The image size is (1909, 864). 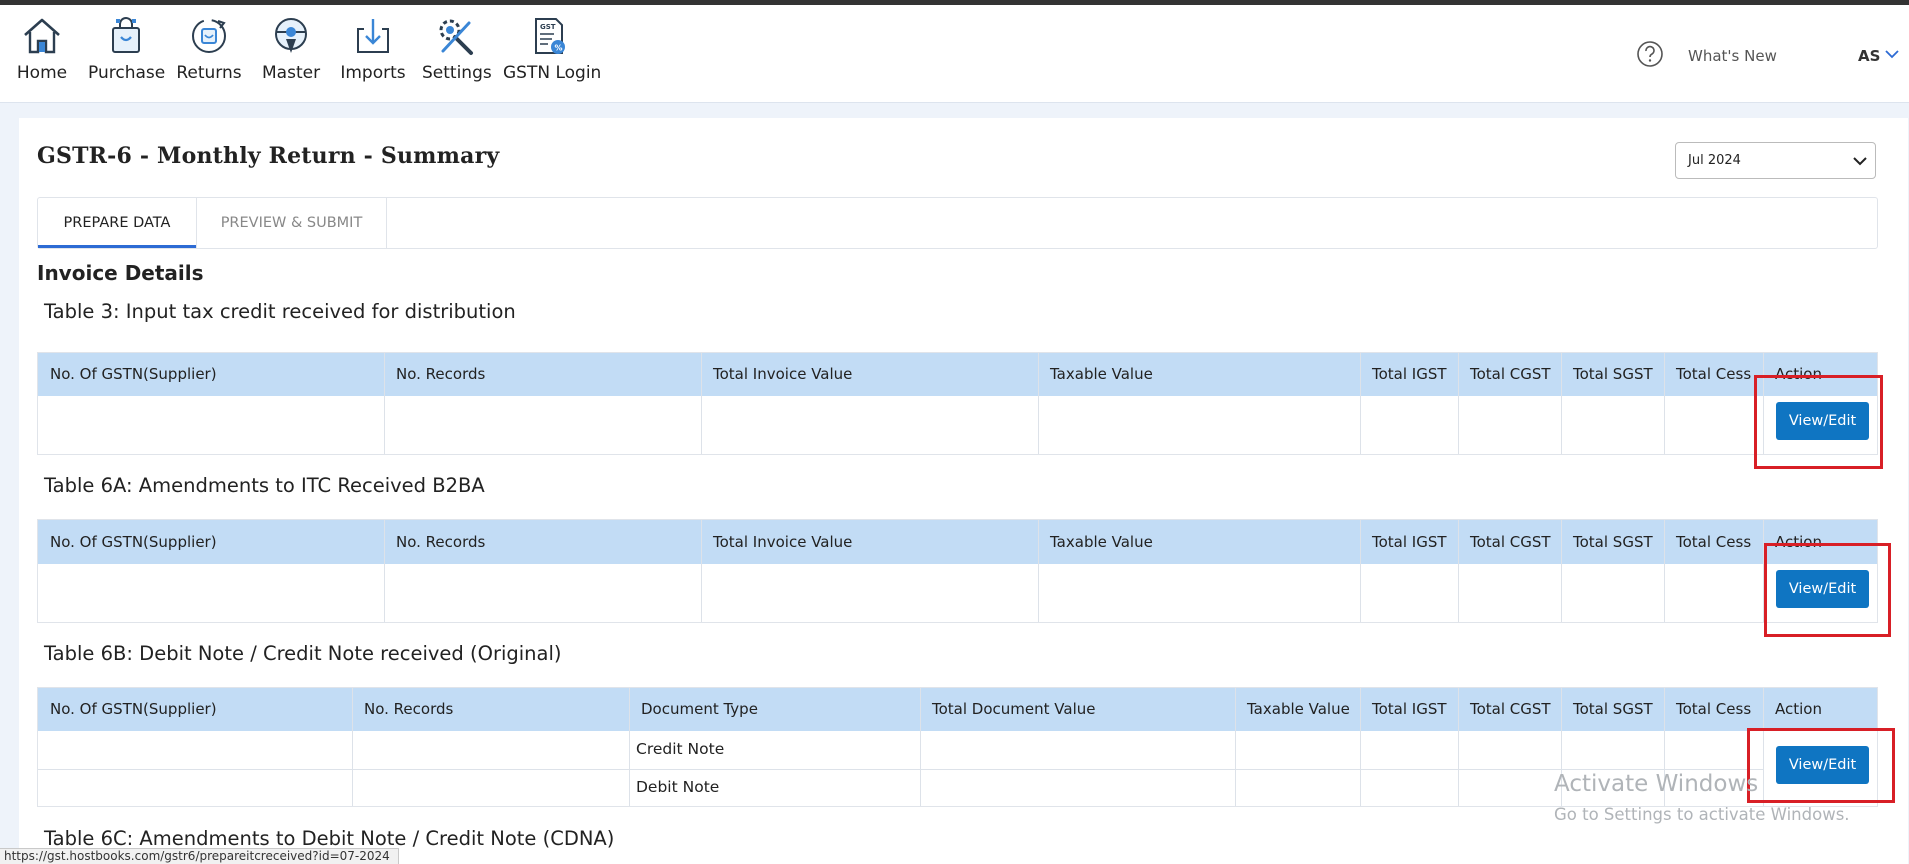 I want to click on table3-view-edit-button: View/Edit, so click(x=1822, y=421).